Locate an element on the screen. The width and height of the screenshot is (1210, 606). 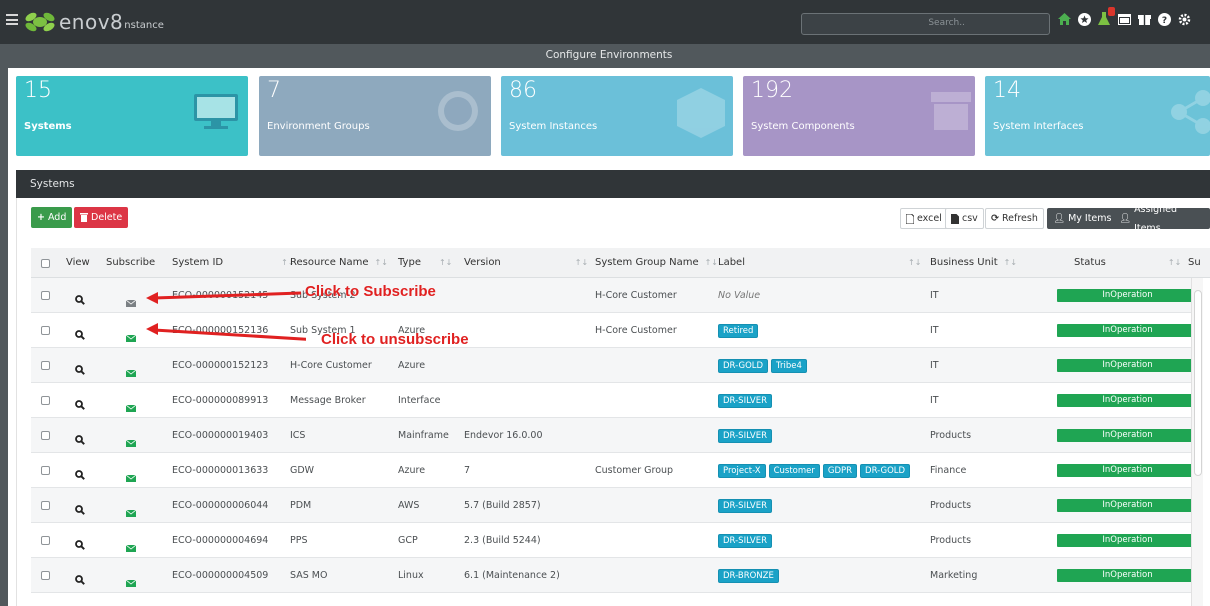
scrollbar-thumb is located at coordinates (1198, 383).